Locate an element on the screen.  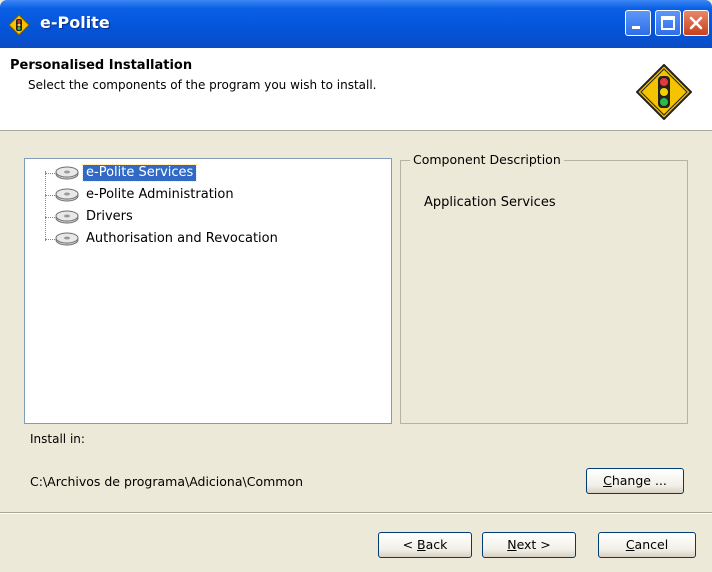
tree-item-label: e-Polite Services is located at coordinates (139, 173).